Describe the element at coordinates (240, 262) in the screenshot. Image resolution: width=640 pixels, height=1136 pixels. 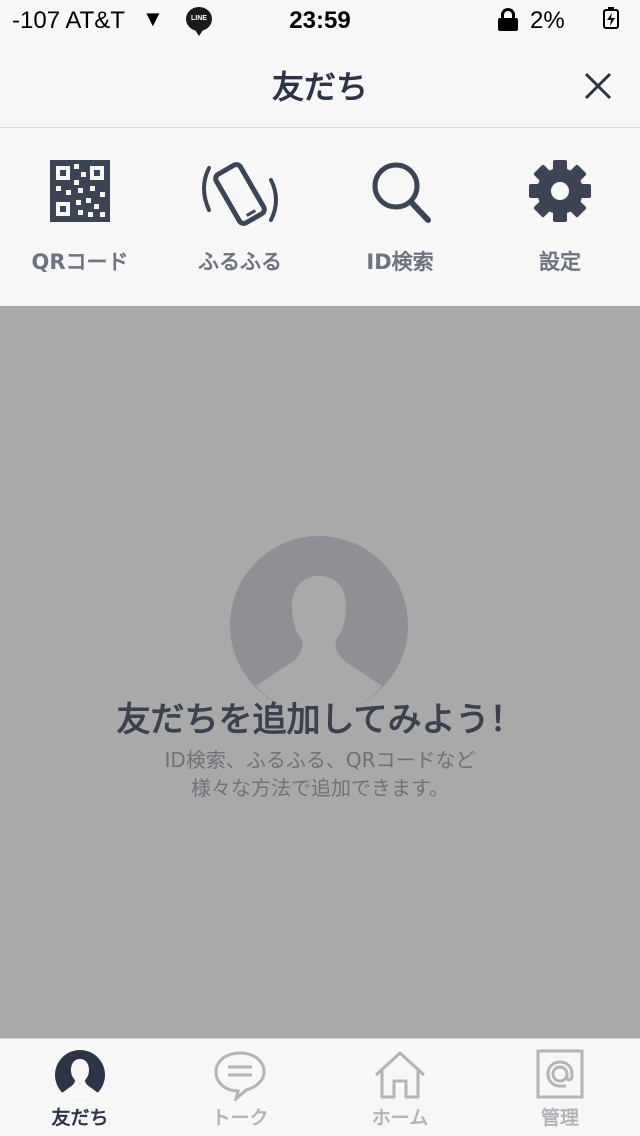
I see `shake-label: ふるふる` at that location.